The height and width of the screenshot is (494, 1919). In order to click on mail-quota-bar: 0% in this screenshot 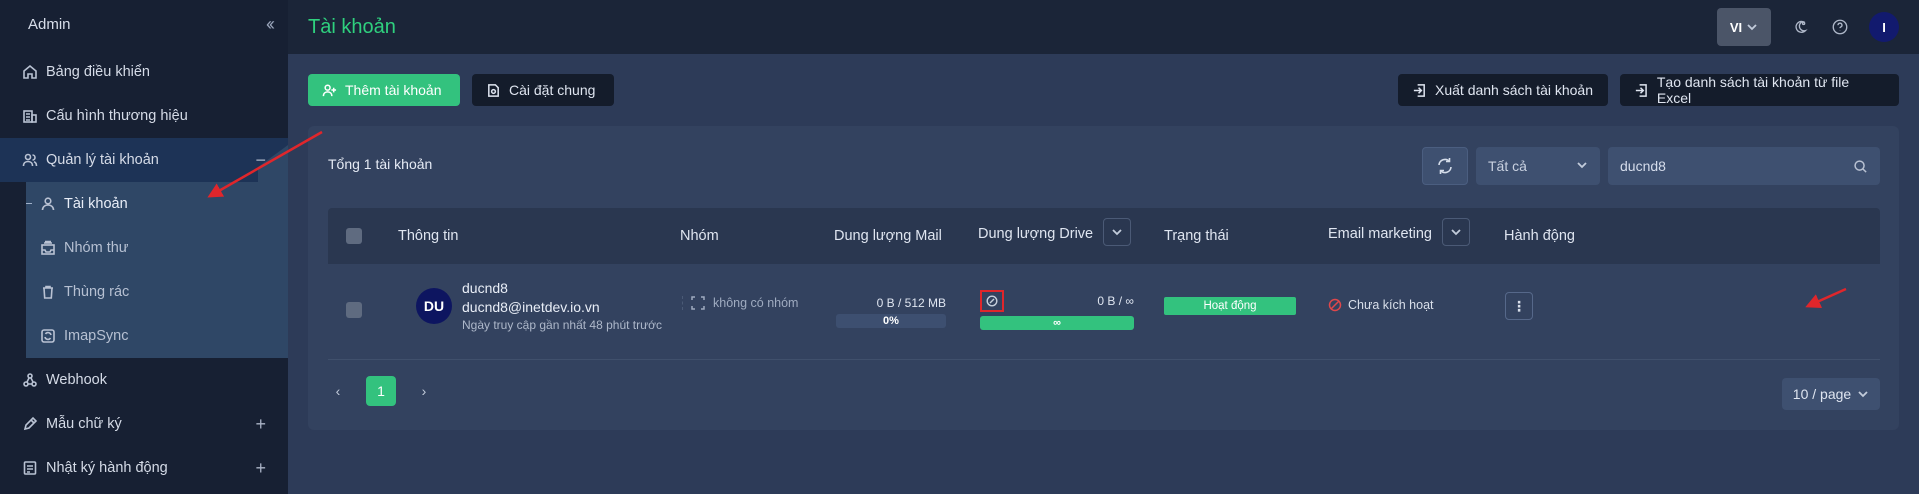, I will do `click(891, 321)`.